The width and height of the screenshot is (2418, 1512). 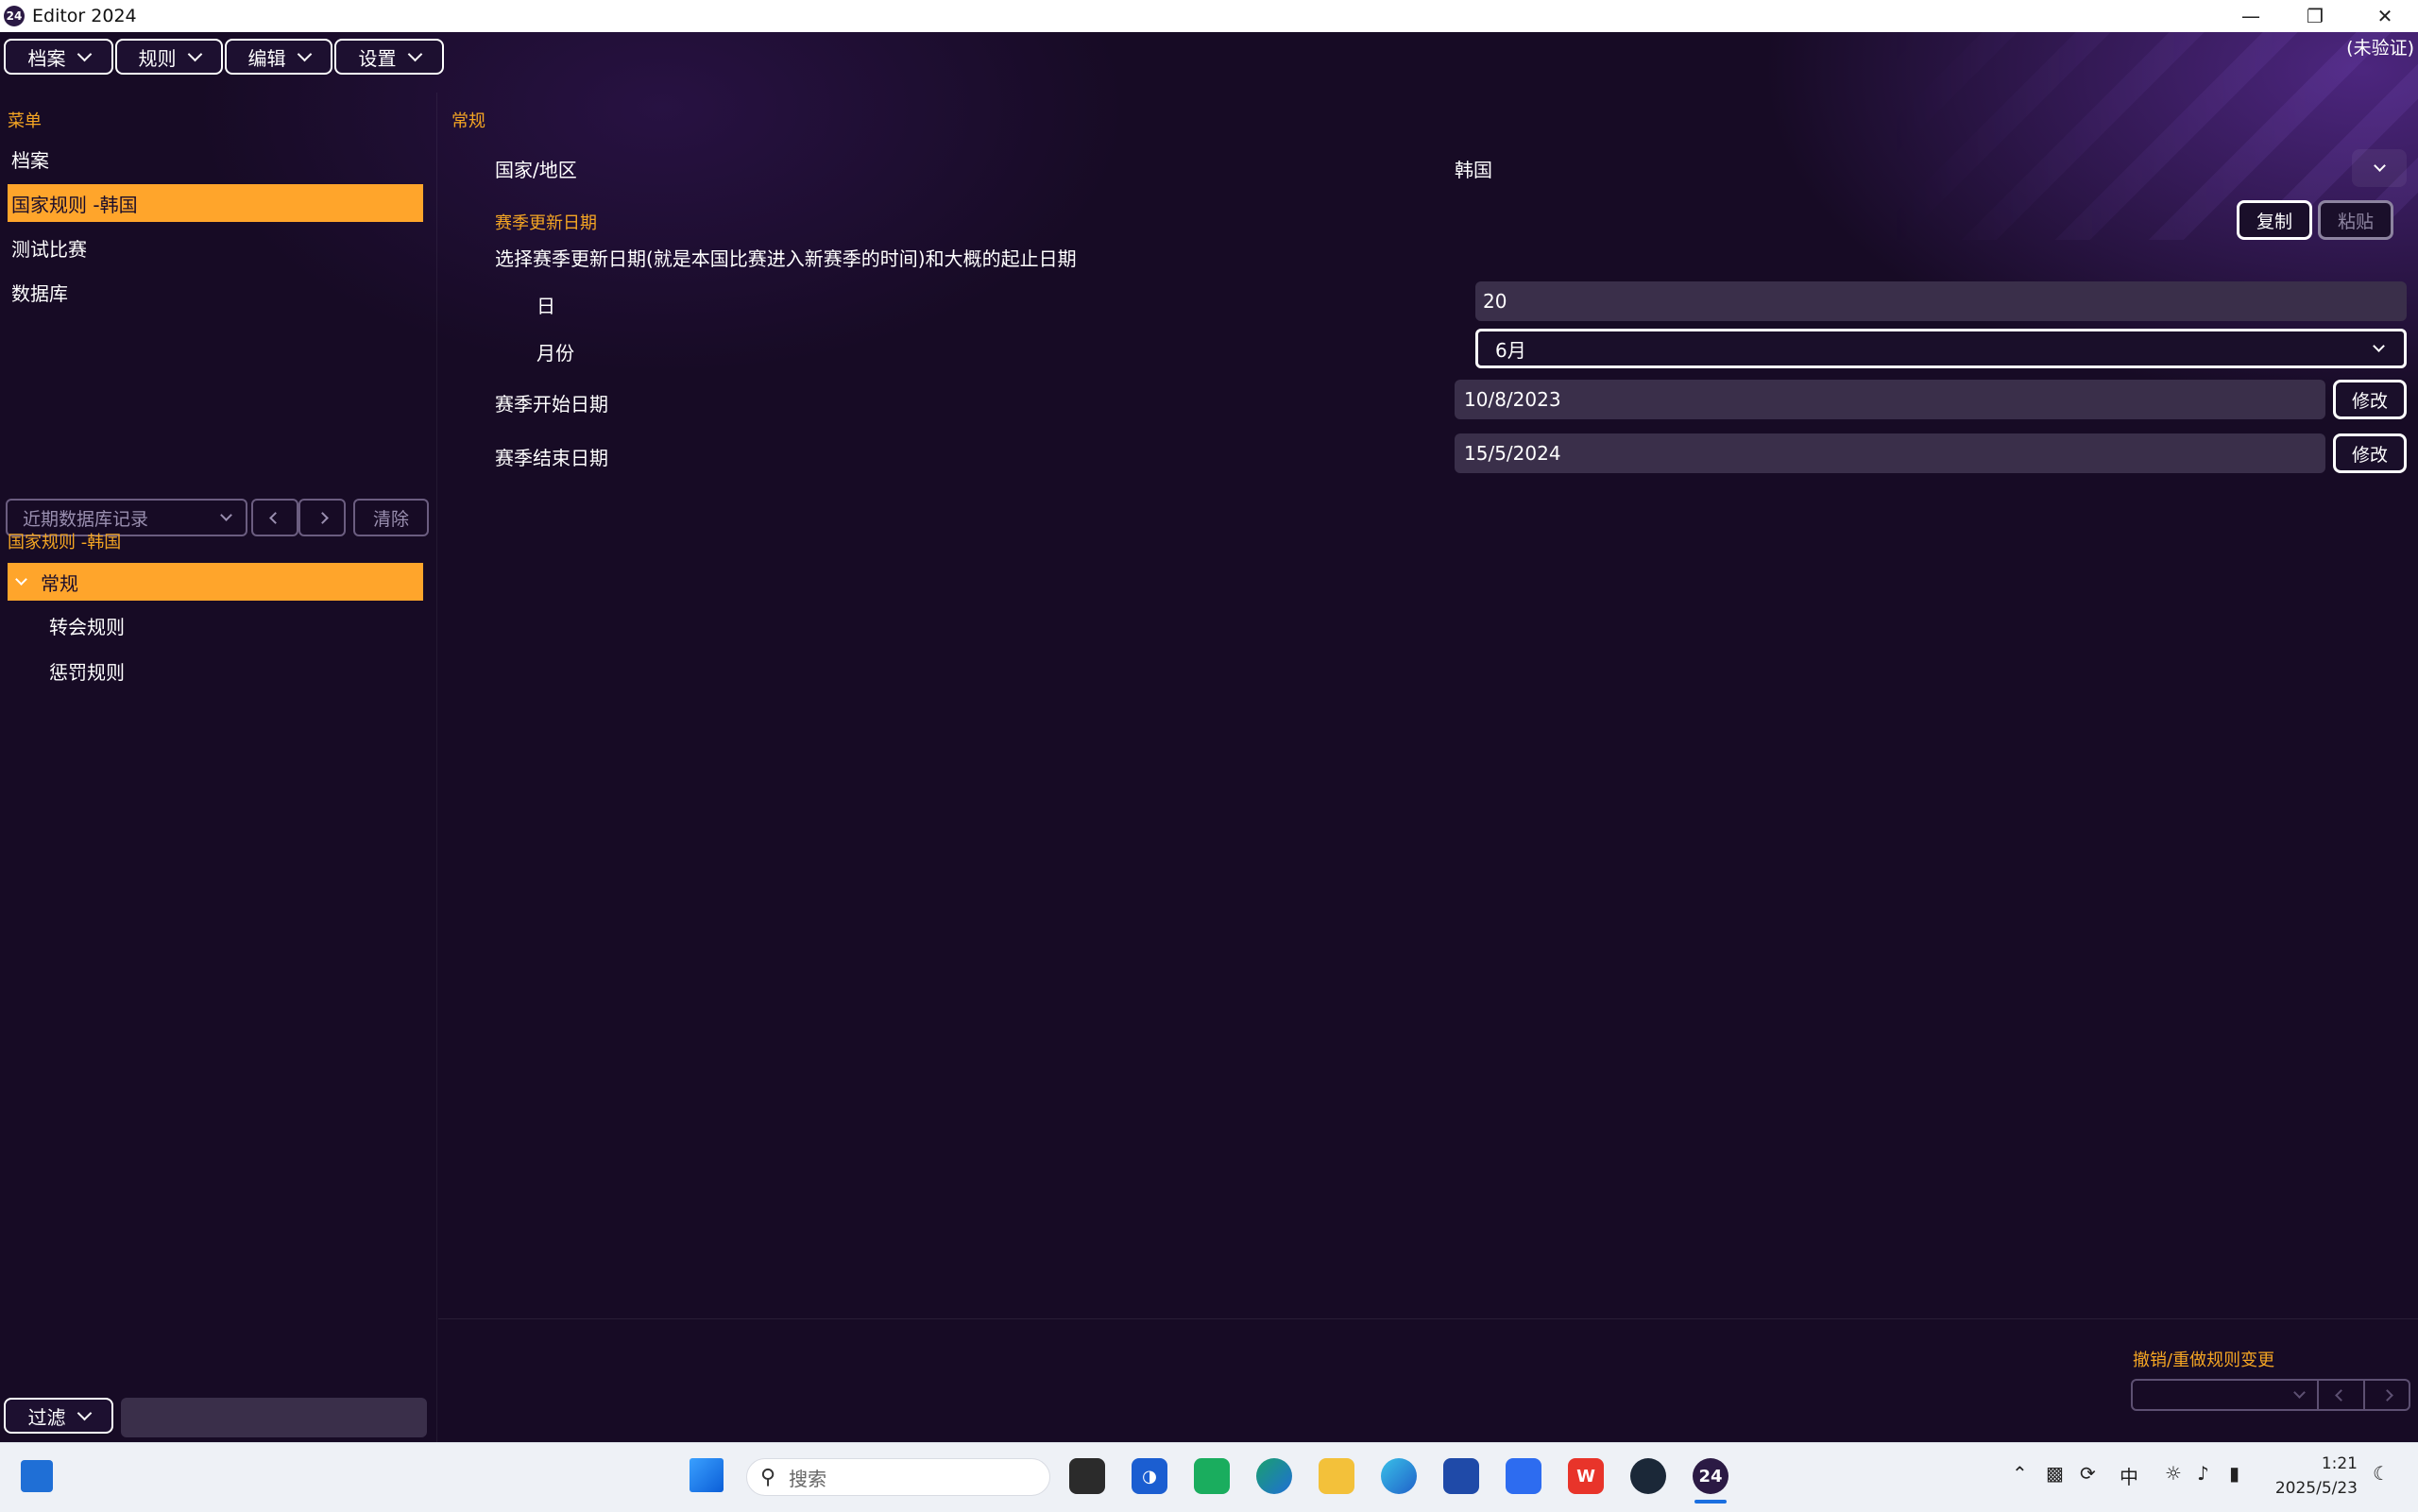 I want to click on wechat-icon, so click(x=1212, y=1476).